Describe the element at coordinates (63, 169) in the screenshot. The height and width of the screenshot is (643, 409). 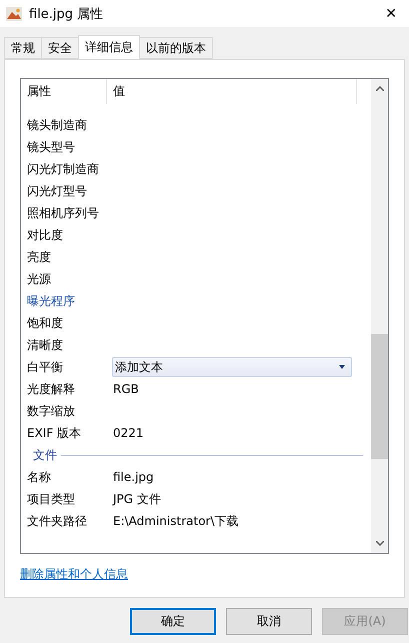
I see `property-name: 闪光灯制造商` at that location.